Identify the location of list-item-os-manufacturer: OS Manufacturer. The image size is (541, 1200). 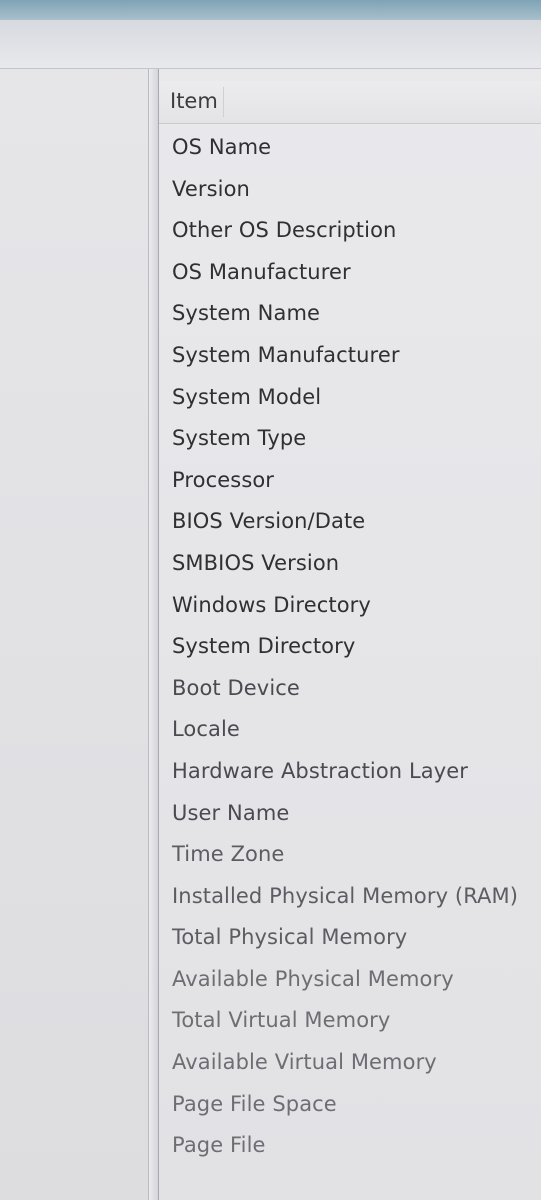
(350, 273).